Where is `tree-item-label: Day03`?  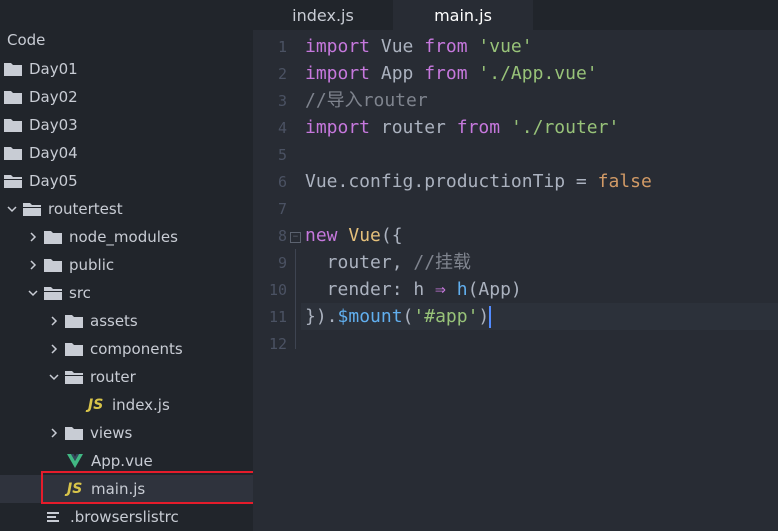 tree-item-label: Day03 is located at coordinates (53, 125).